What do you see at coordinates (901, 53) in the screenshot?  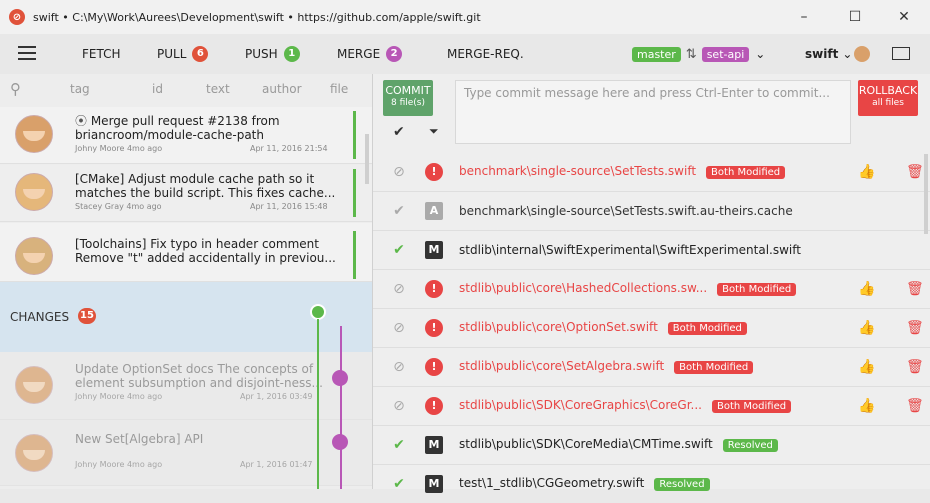 I see `mail-icon` at bounding box center [901, 53].